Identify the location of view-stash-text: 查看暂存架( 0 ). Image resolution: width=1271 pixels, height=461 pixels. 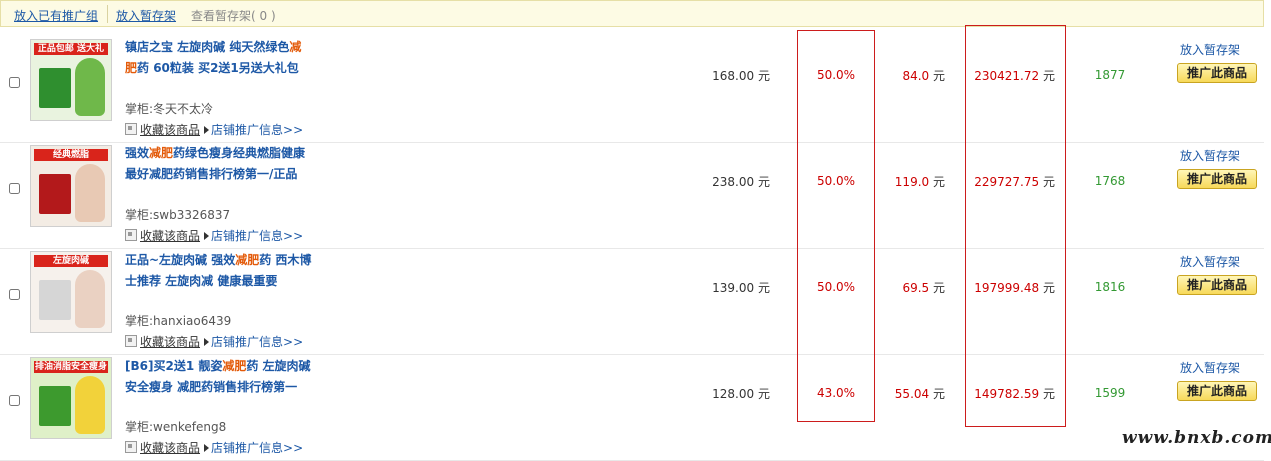
(233, 16).